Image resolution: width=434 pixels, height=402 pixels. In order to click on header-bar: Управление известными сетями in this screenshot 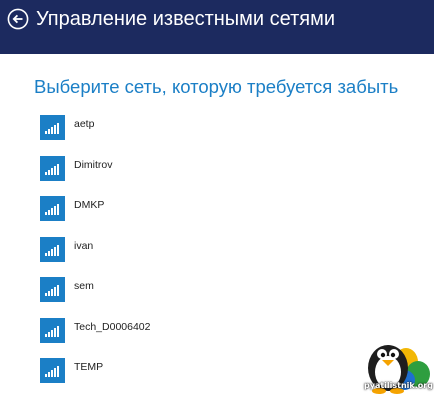, I will do `click(217, 27)`.